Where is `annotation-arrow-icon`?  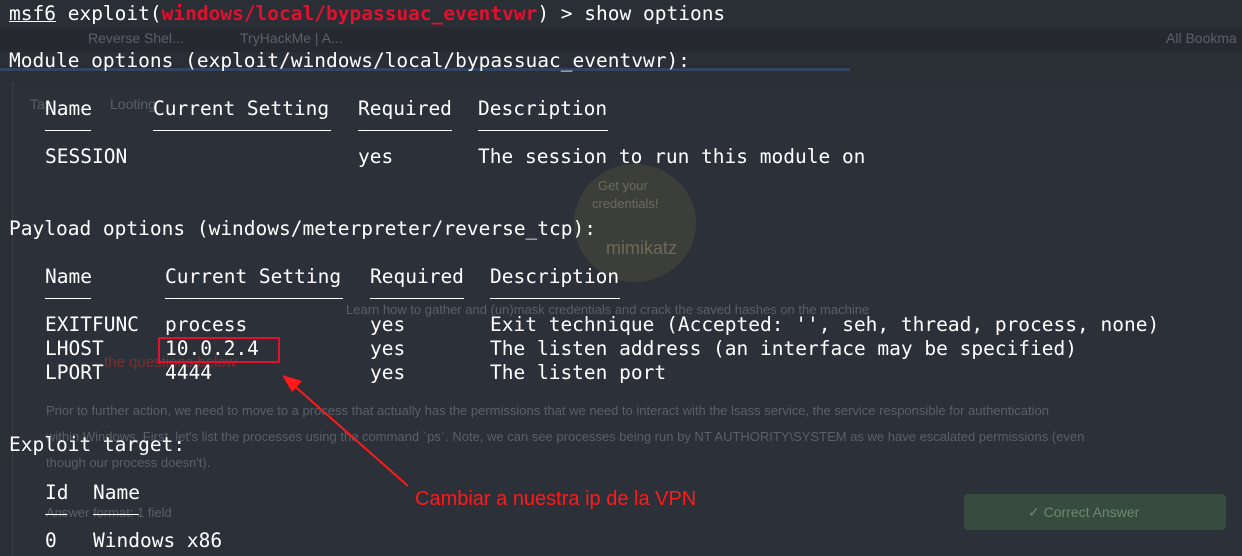
annotation-arrow-icon is located at coordinates (345, 431).